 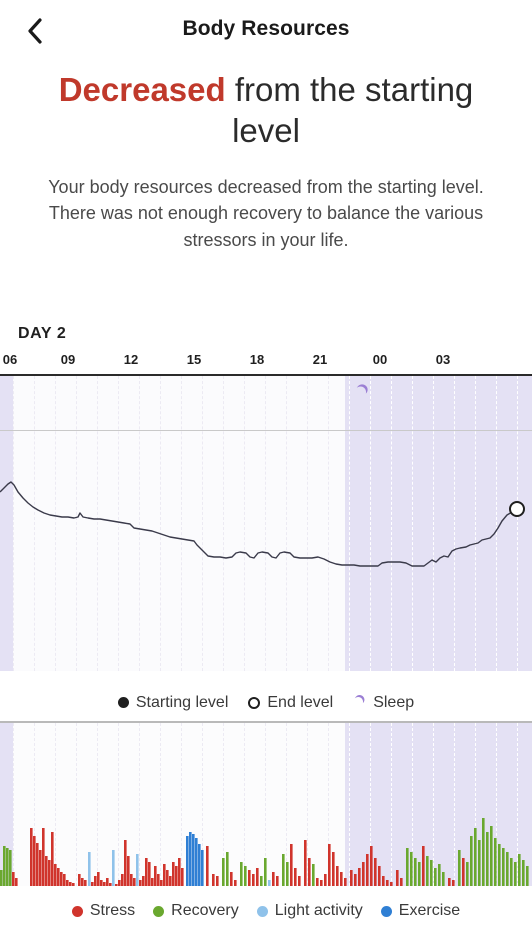 I want to click on legend-item-sleep: Sleep, so click(x=383, y=702).